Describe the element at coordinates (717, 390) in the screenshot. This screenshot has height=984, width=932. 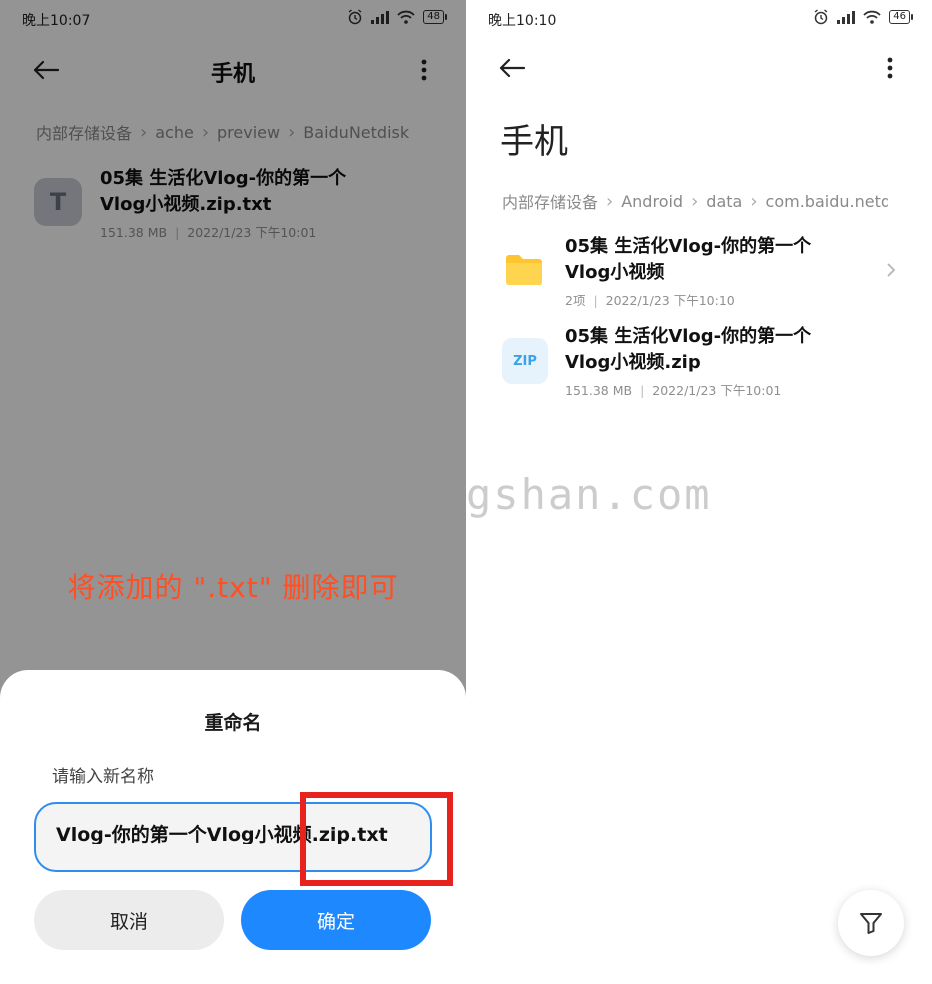
I see `zip-date: 2022/1/23 下午10:01` at that location.